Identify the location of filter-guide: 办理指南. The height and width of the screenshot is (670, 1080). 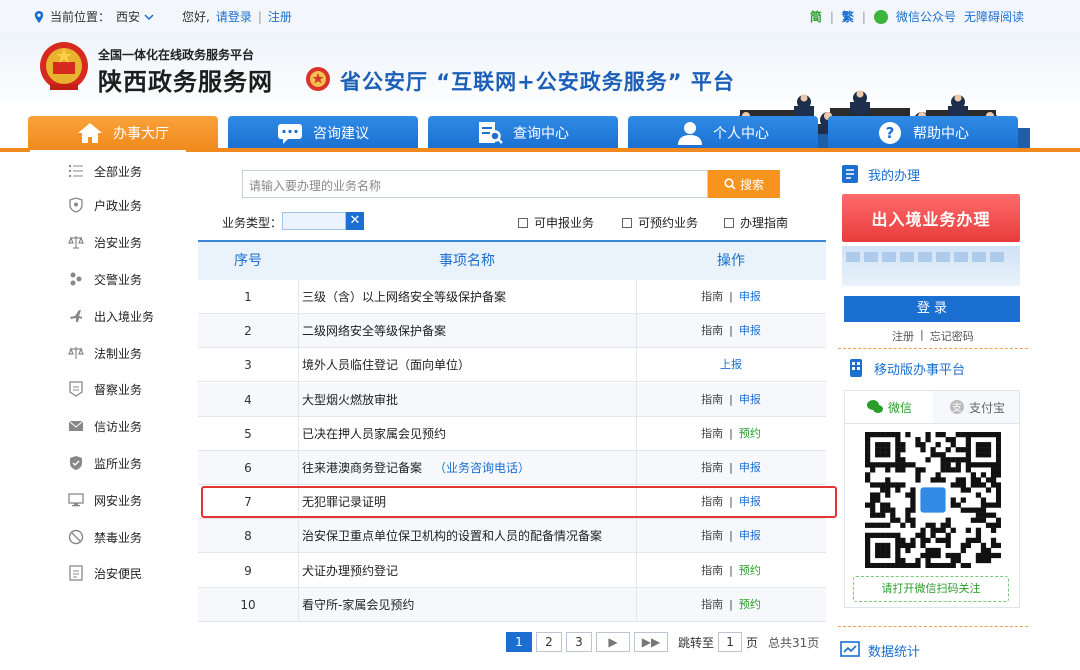
(756, 222).